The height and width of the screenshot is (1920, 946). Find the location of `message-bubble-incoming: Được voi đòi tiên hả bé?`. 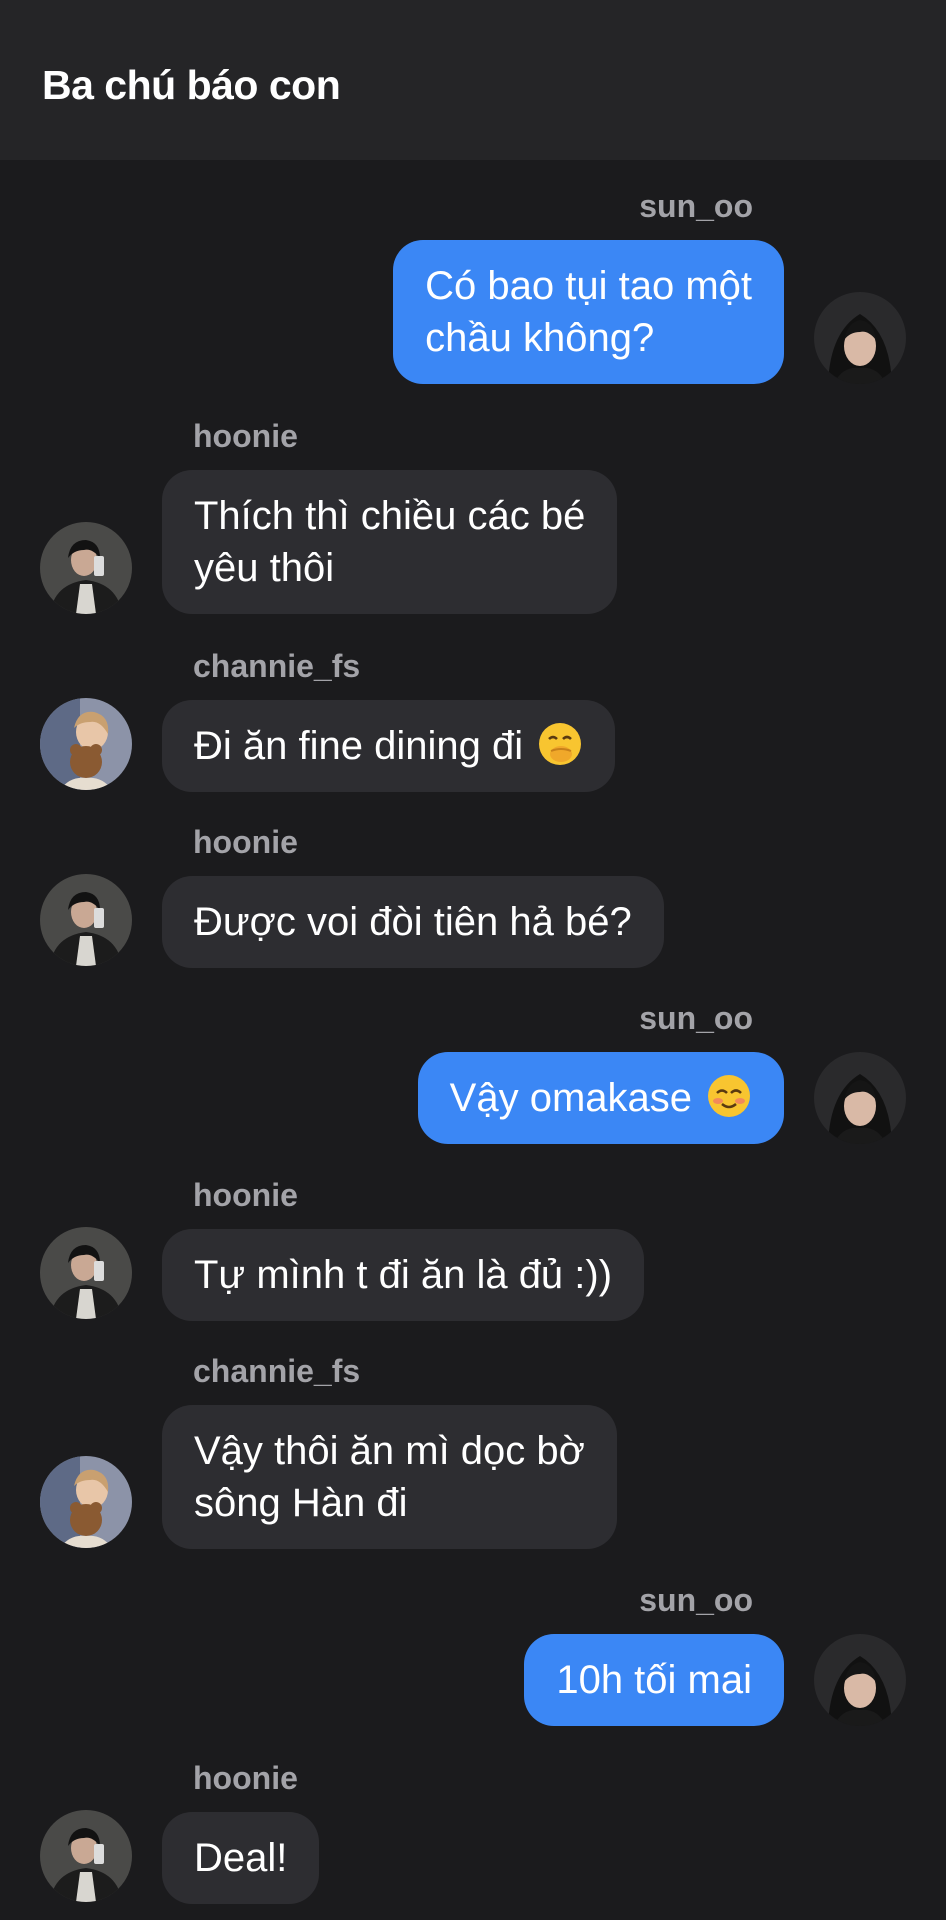

message-bubble-incoming: Được voi đòi tiên hả bé? is located at coordinates (413, 922).